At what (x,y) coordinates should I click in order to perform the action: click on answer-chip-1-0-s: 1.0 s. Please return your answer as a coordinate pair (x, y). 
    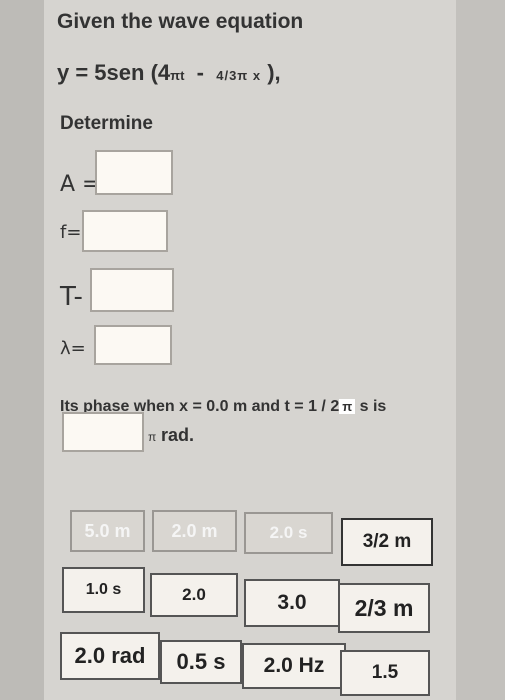
    Looking at the image, I should click on (103, 590).